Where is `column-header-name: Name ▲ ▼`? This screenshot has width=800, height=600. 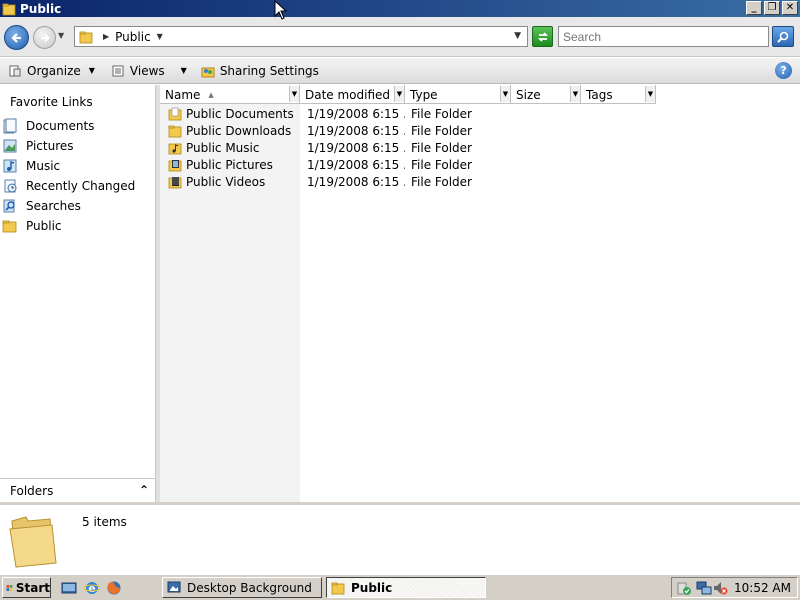
column-header-name: Name ▲ ▼ is located at coordinates (230, 94).